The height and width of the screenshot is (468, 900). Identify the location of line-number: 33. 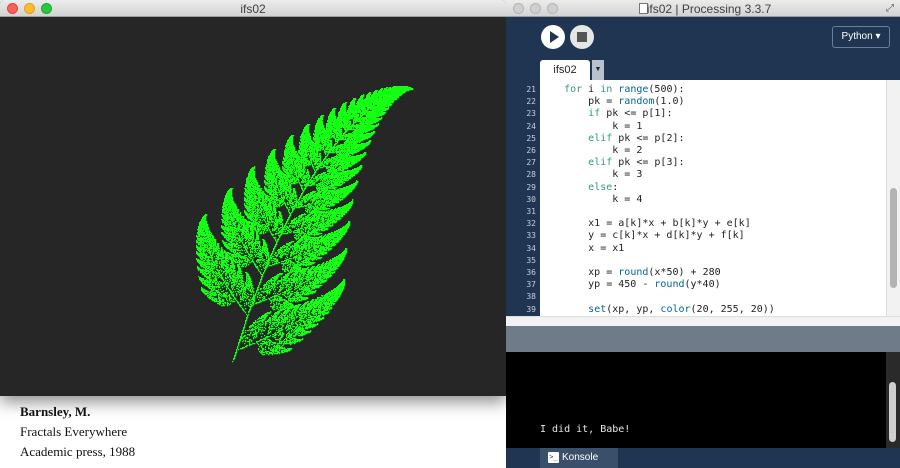
(531, 236).